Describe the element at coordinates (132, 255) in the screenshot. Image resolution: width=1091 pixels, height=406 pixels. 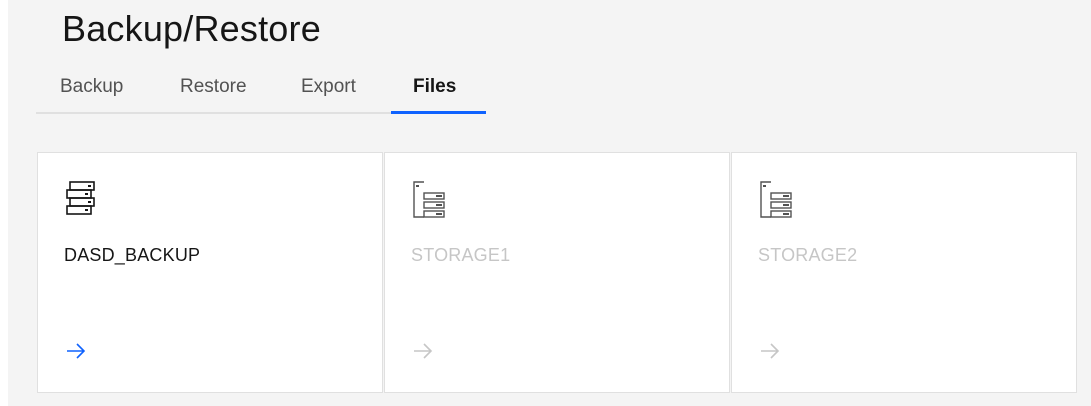
I see `tile-label: DASD_BACKUP` at that location.